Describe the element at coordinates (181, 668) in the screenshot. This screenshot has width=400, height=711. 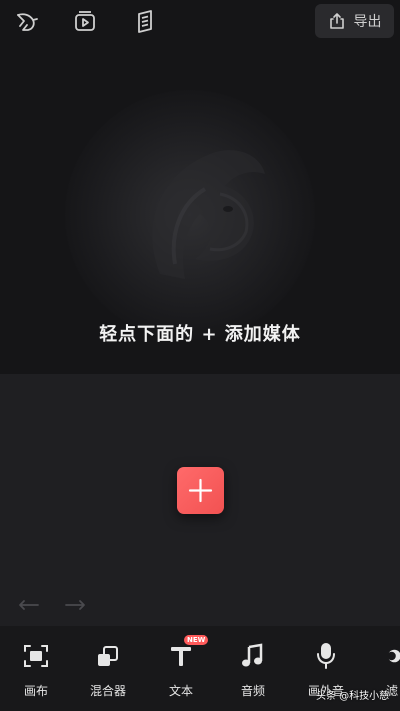
I see `tool-text: NEW 文本` at that location.